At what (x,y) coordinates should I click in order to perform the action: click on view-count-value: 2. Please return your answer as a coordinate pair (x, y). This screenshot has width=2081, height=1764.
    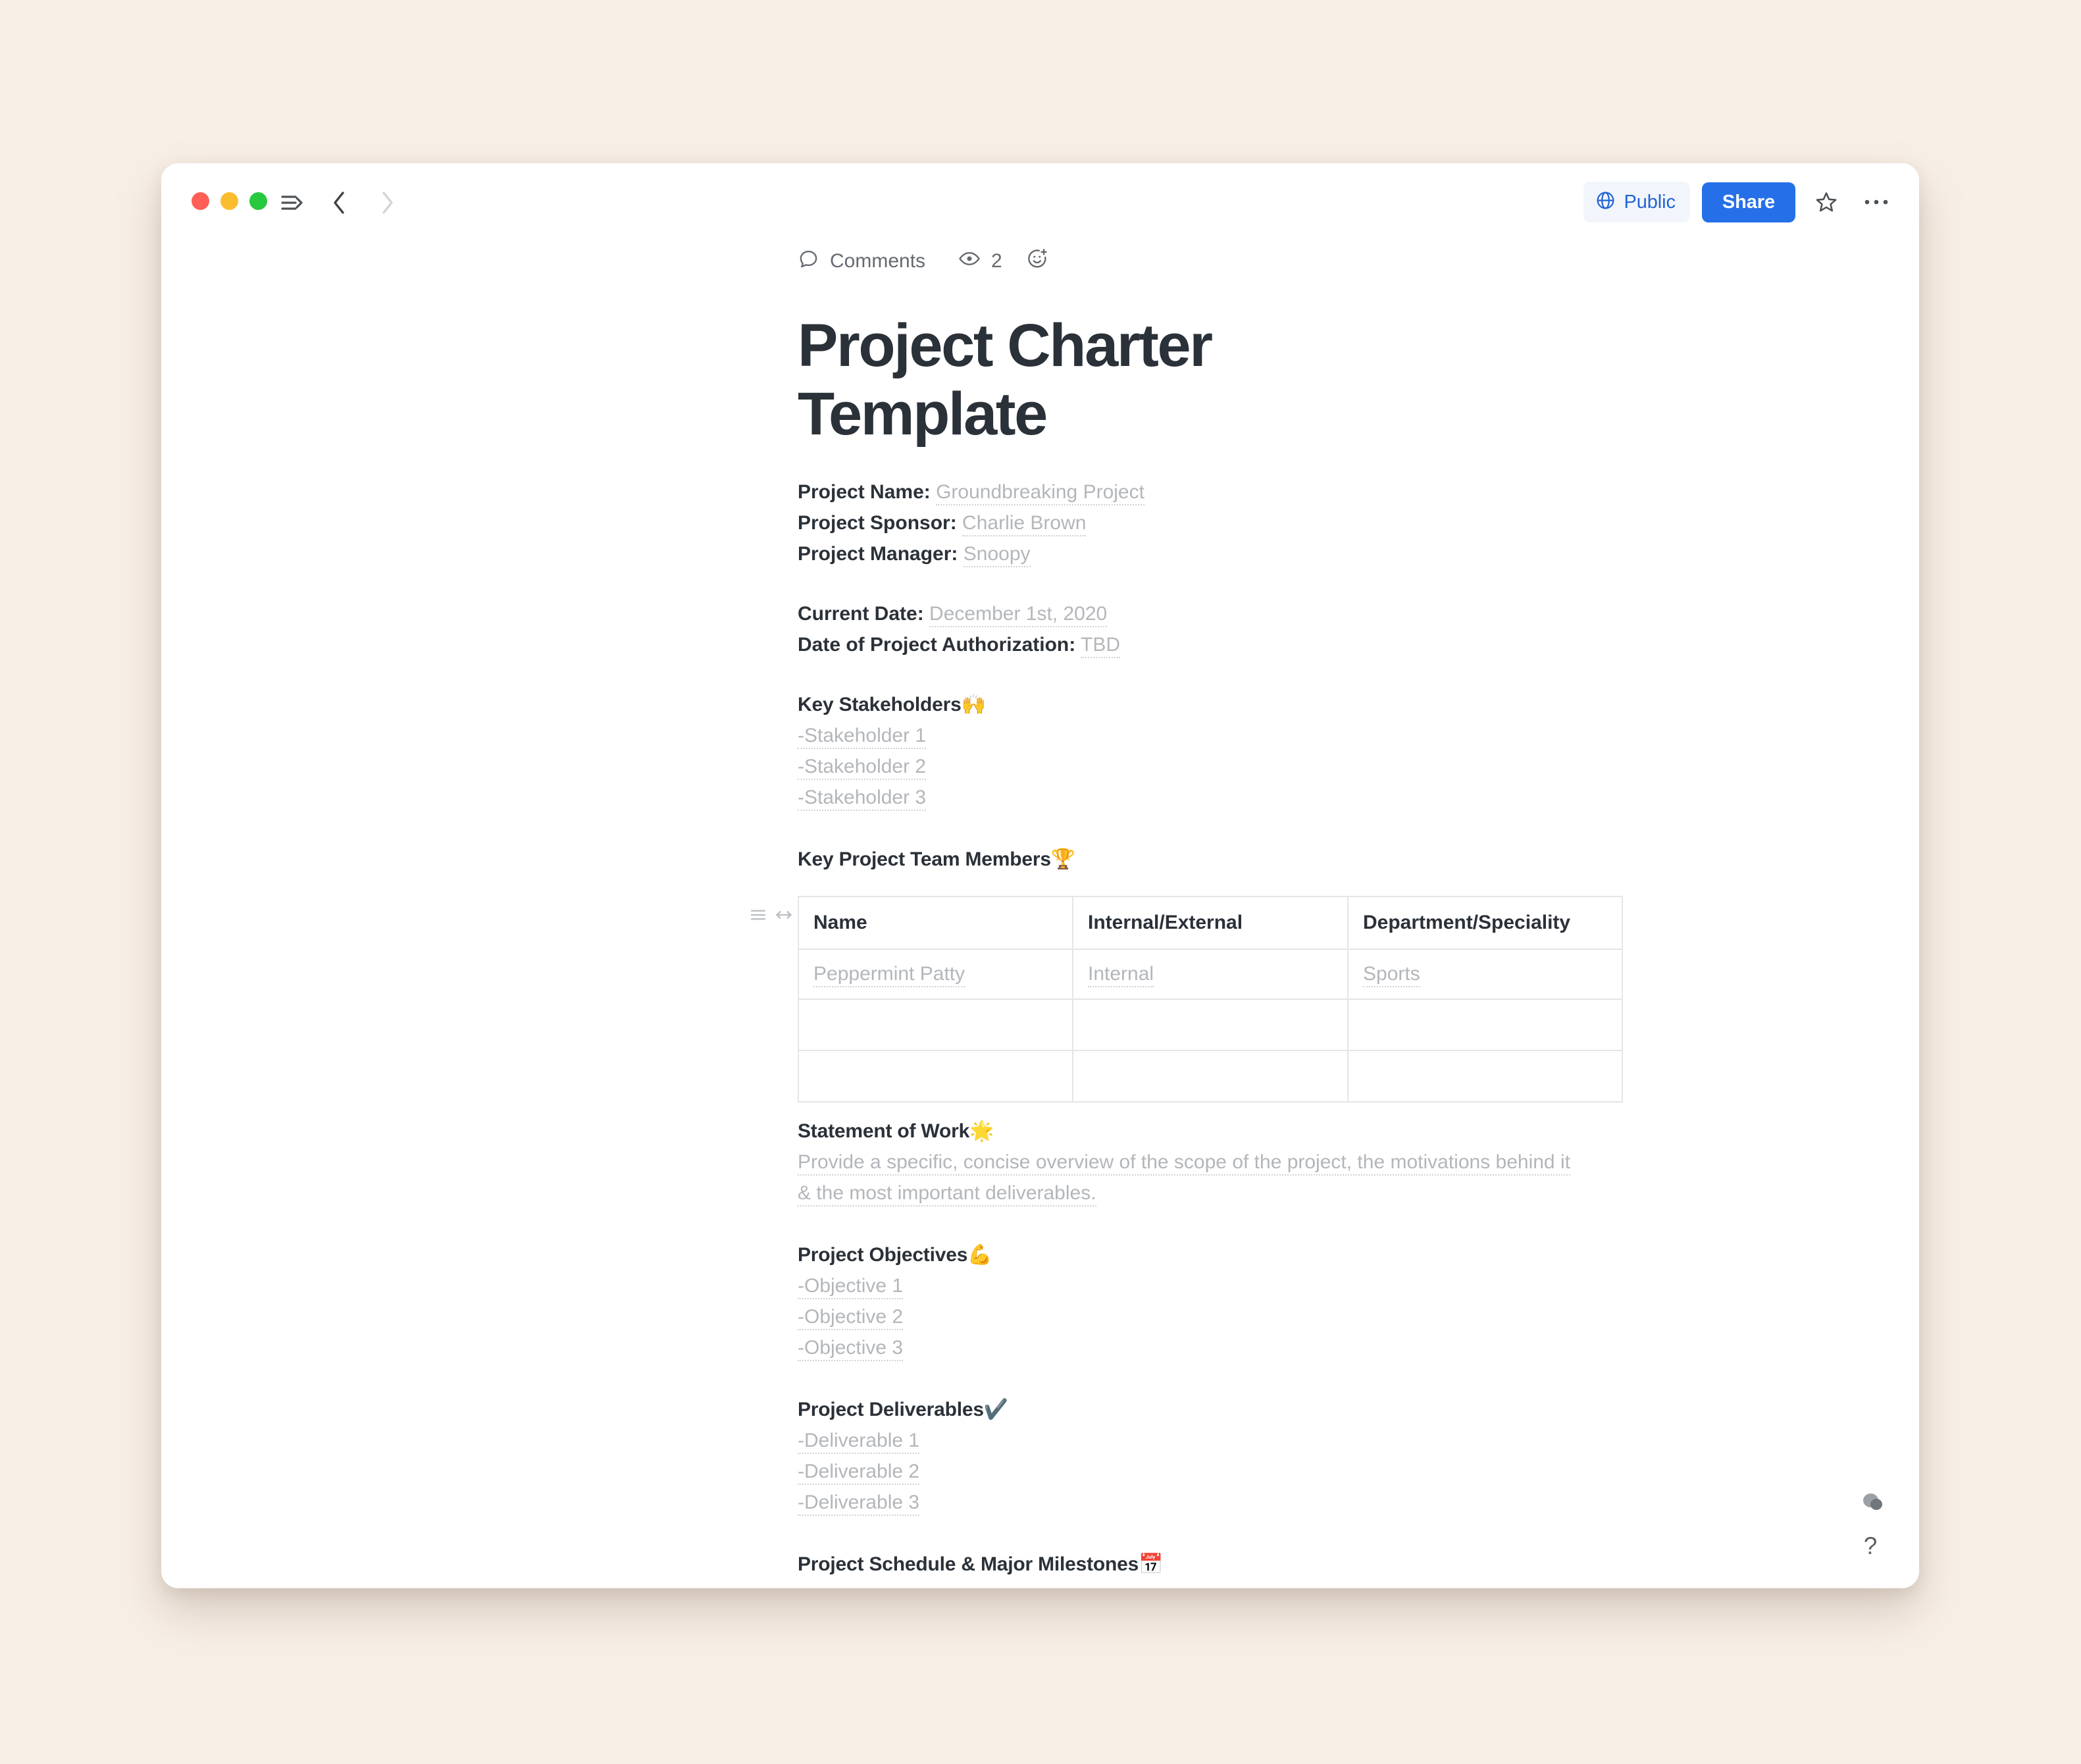
    Looking at the image, I should click on (996, 261).